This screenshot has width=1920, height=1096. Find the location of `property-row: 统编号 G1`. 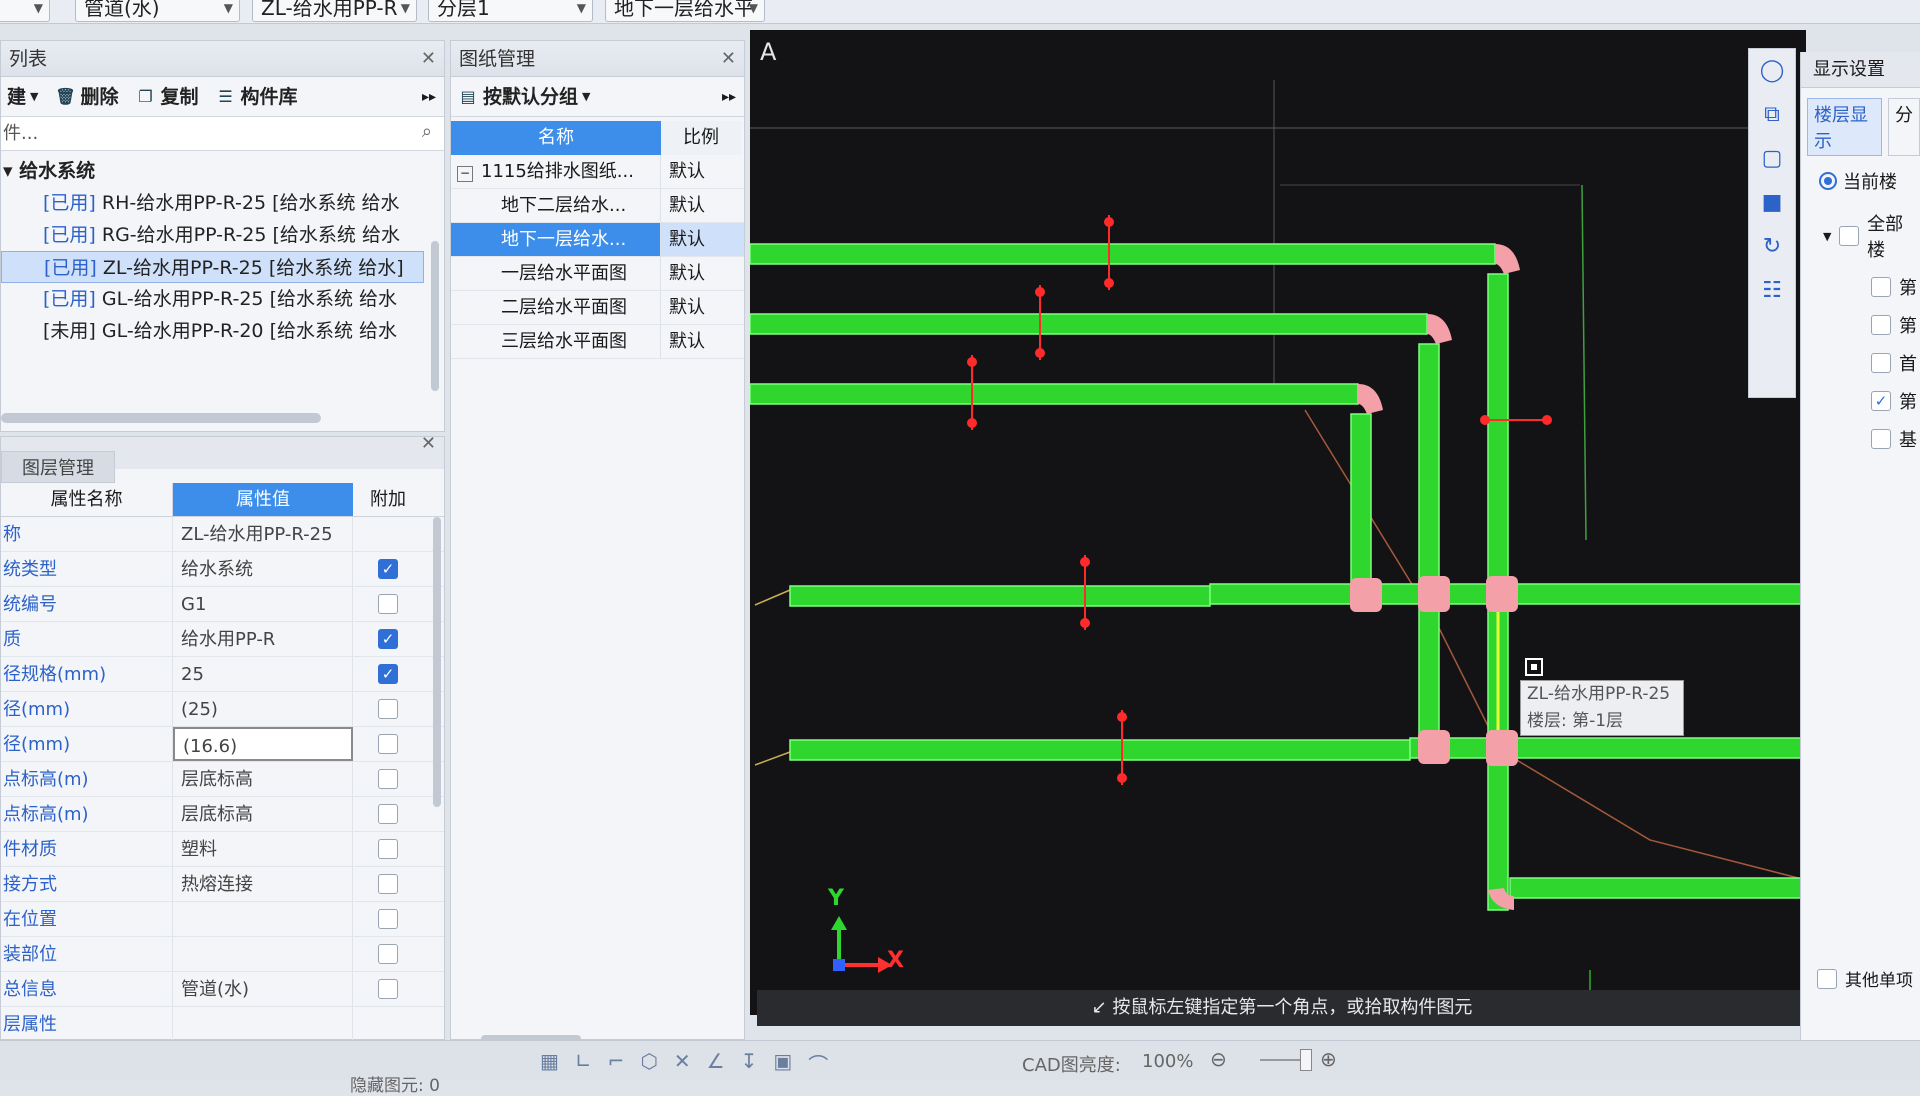

property-row: 统编号 G1 is located at coordinates (222, 604).